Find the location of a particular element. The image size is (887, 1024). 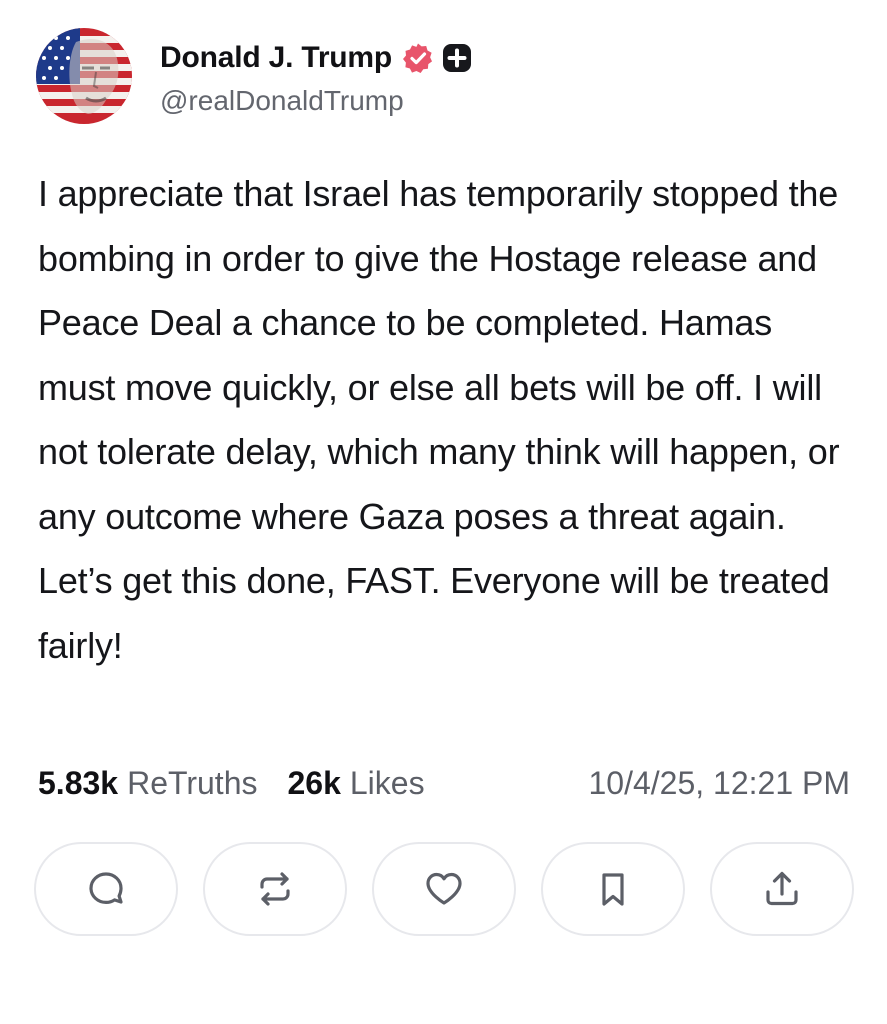

share-button is located at coordinates (782, 889).